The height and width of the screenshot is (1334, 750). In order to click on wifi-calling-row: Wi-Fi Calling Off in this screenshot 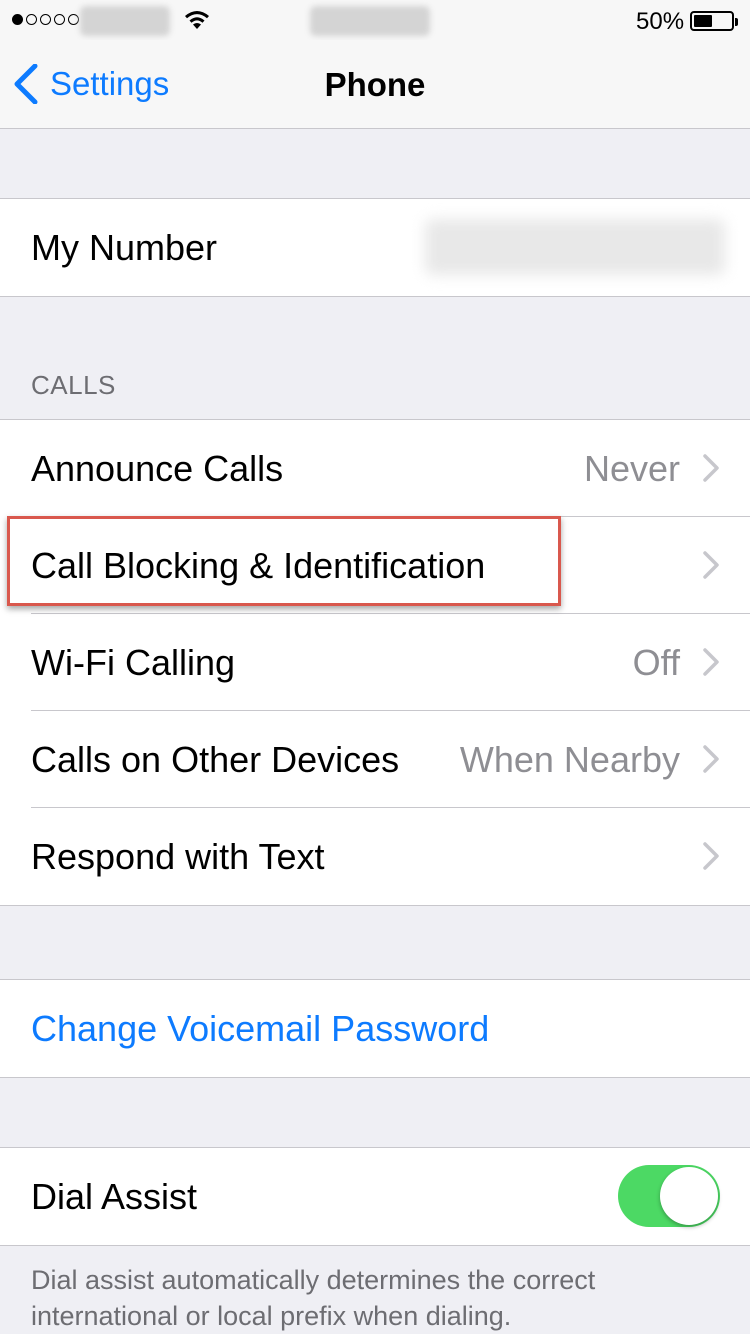, I will do `click(375, 662)`.